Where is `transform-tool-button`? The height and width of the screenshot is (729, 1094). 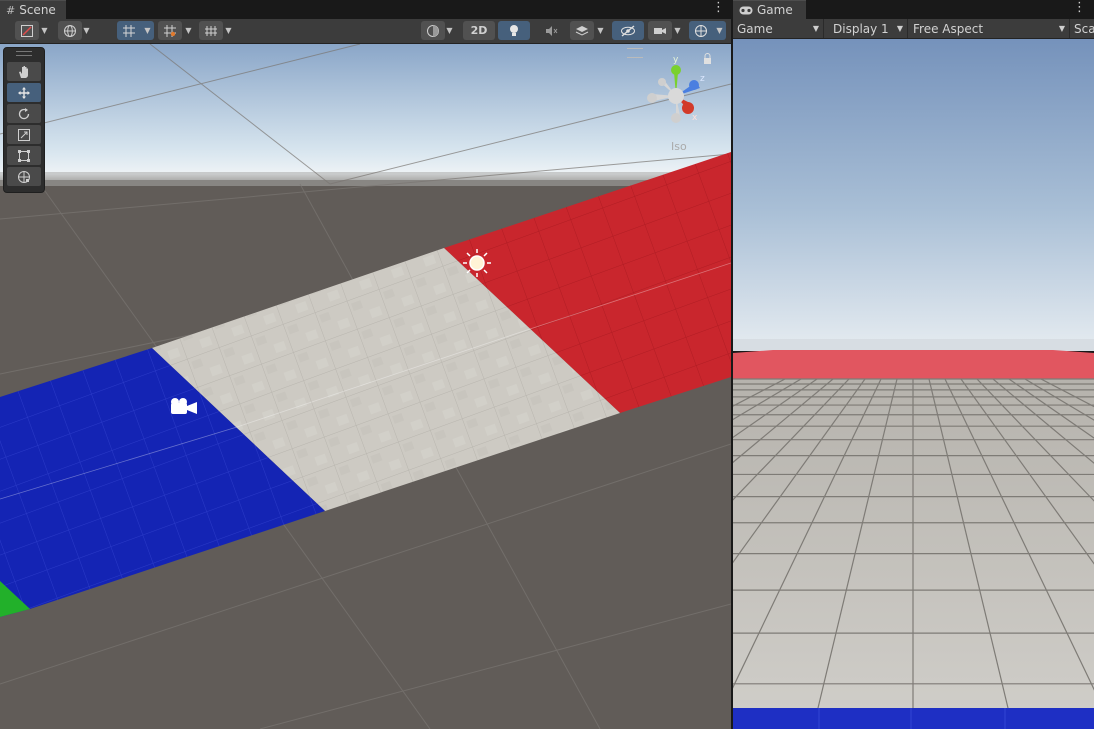 transform-tool-button is located at coordinates (24, 176).